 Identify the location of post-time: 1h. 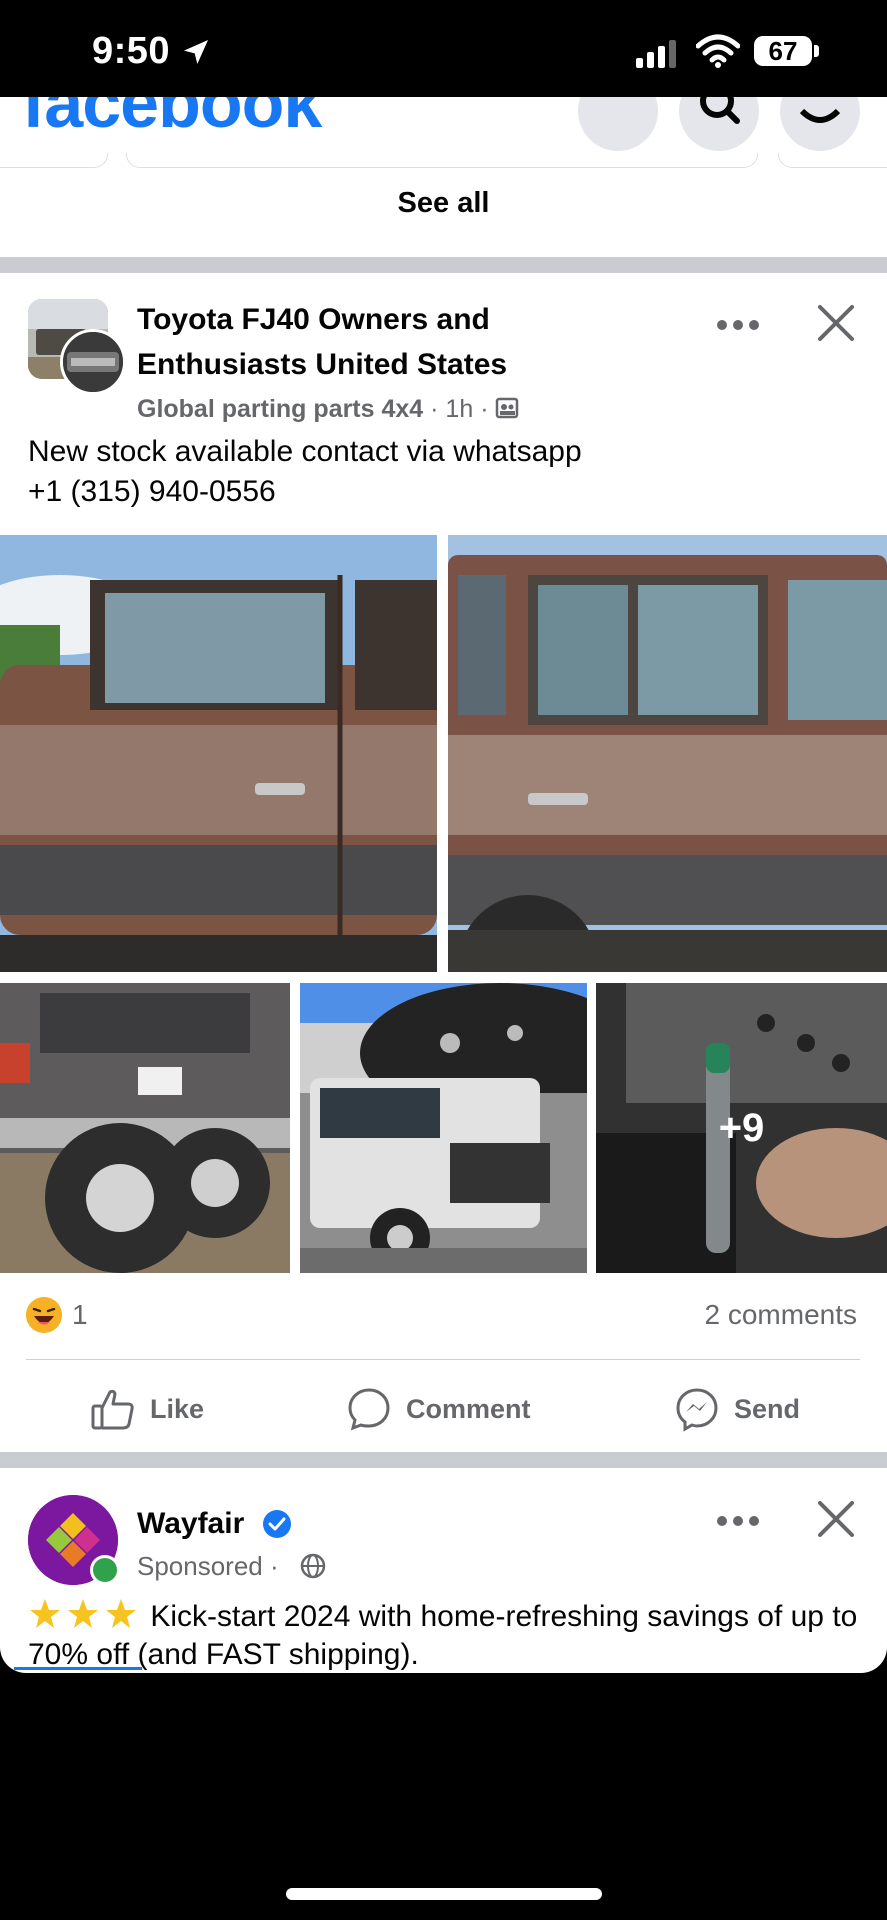
(459, 409).